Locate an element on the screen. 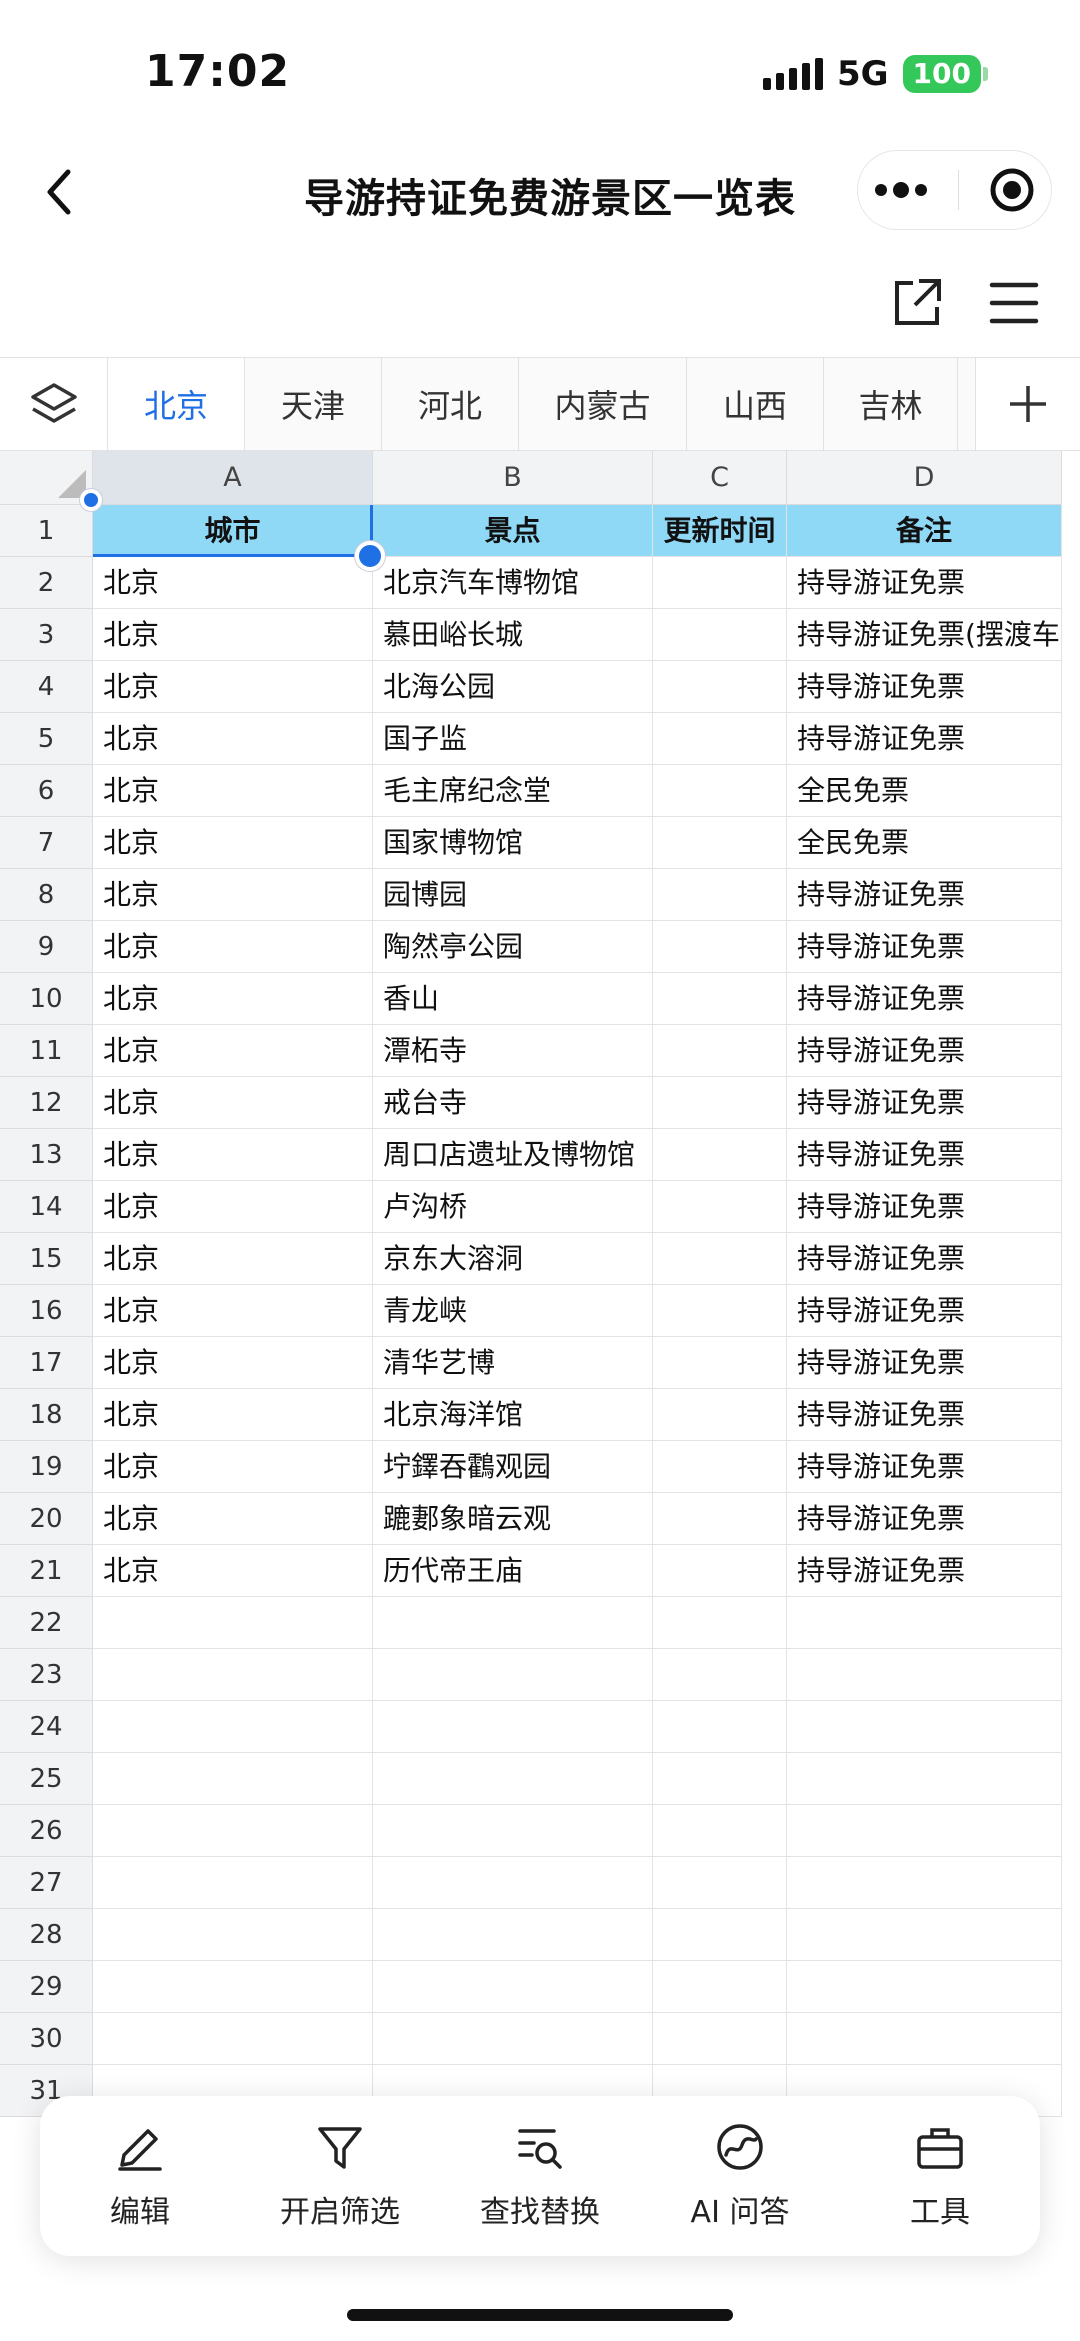 The width and height of the screenshot is (1080, 2341). cell-spot: 北海公园 is located at coordinates (513, 687).